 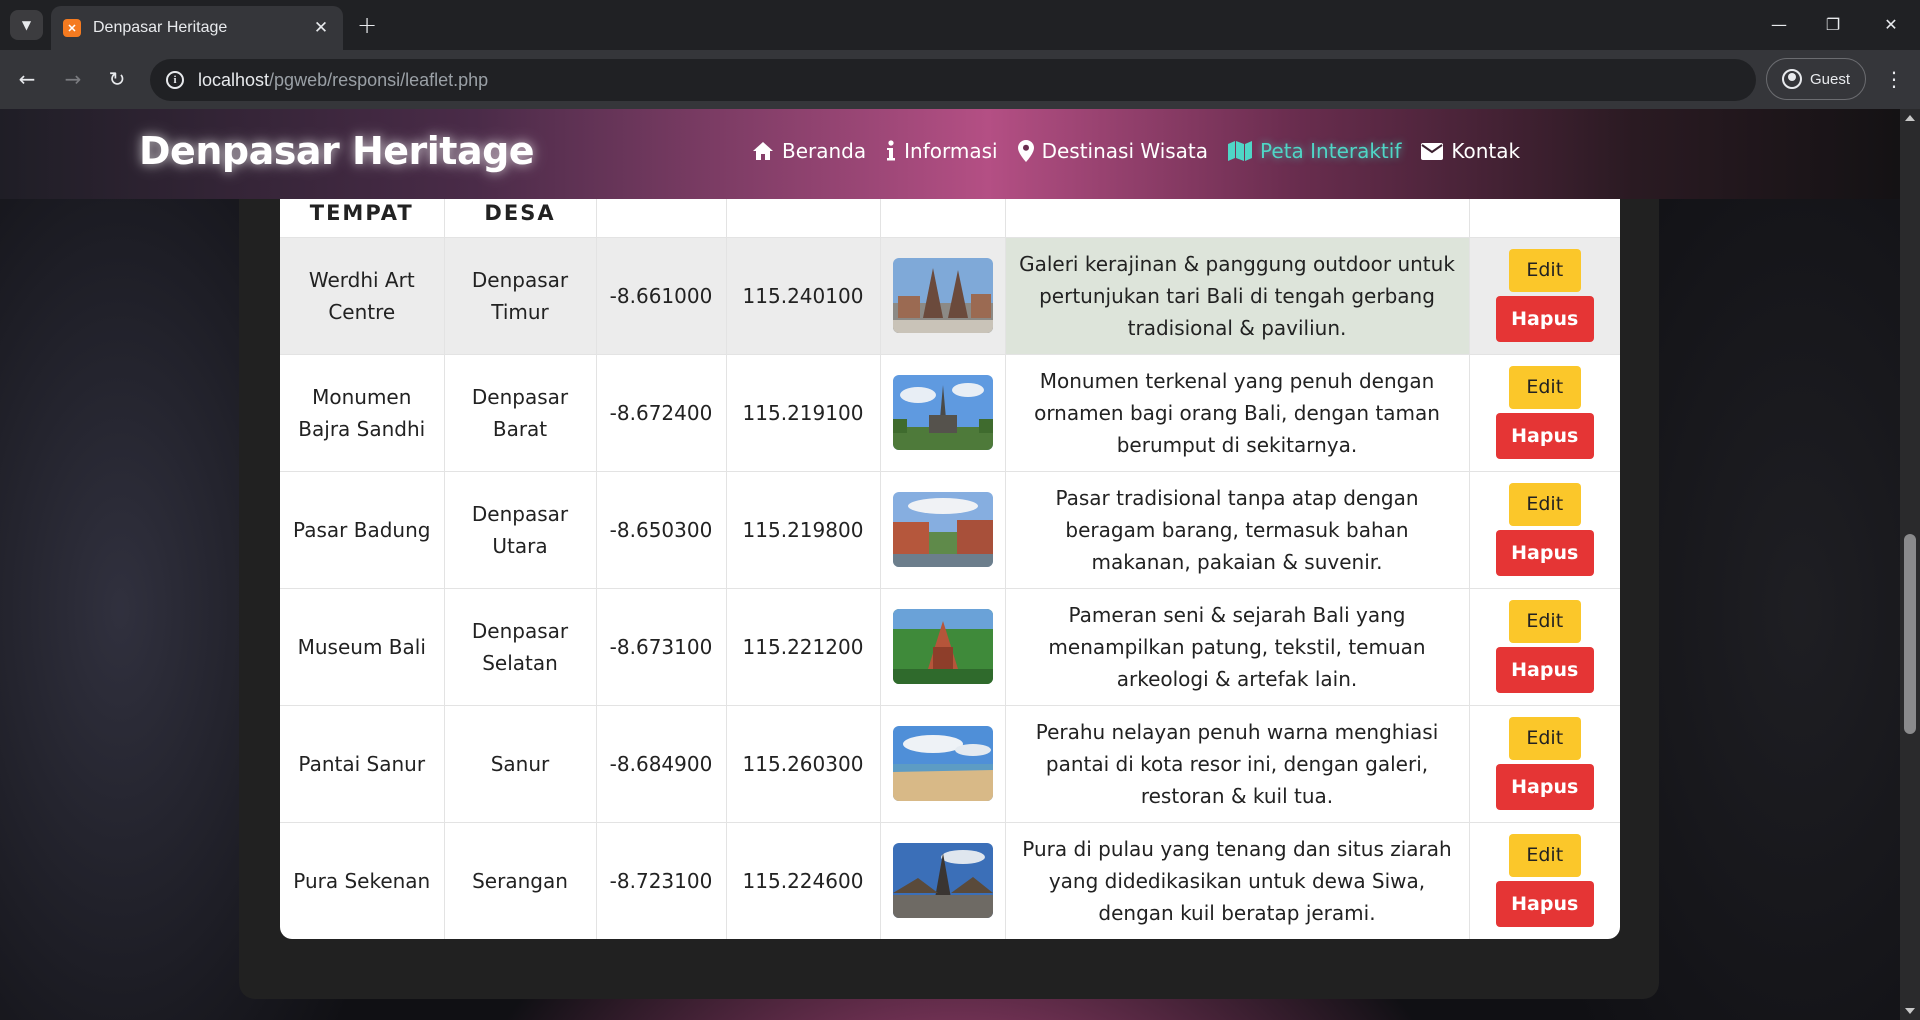 I want to click on cell-lat: -8.661000, so click(x=661, y=296).